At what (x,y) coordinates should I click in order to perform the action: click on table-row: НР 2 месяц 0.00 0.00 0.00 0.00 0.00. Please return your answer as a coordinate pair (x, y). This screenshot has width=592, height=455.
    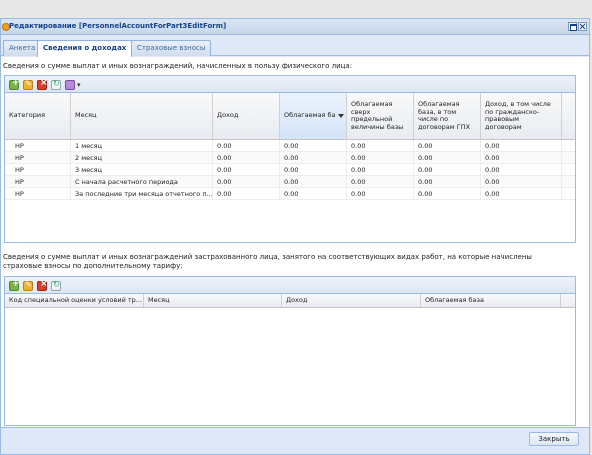
    Looking at the image, I should click on (290, 158).